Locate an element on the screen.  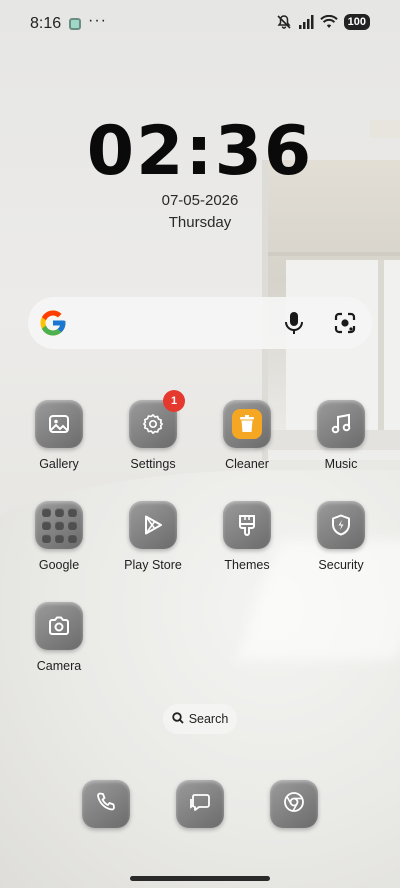
search-icon is located at coordinates (177, 719).